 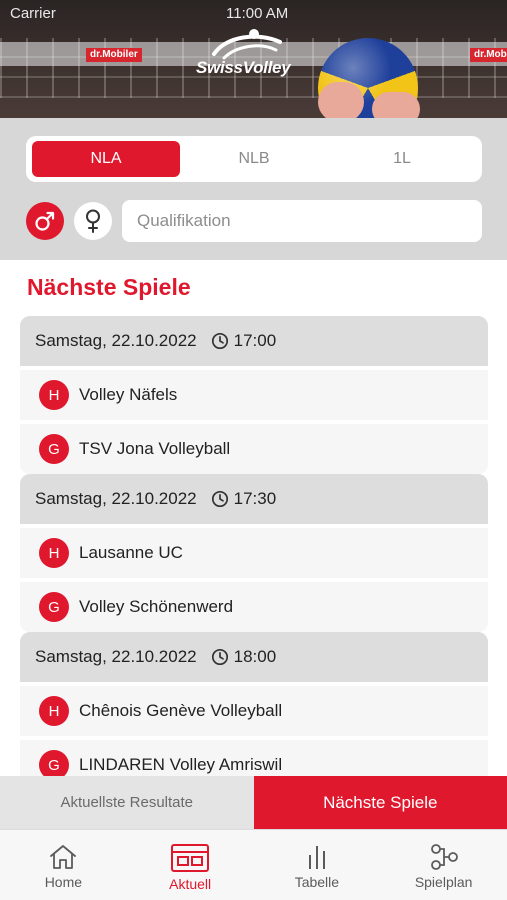 I want to click on latest-results-button: Aktuellste Resultate, so click(x=127, y=802).